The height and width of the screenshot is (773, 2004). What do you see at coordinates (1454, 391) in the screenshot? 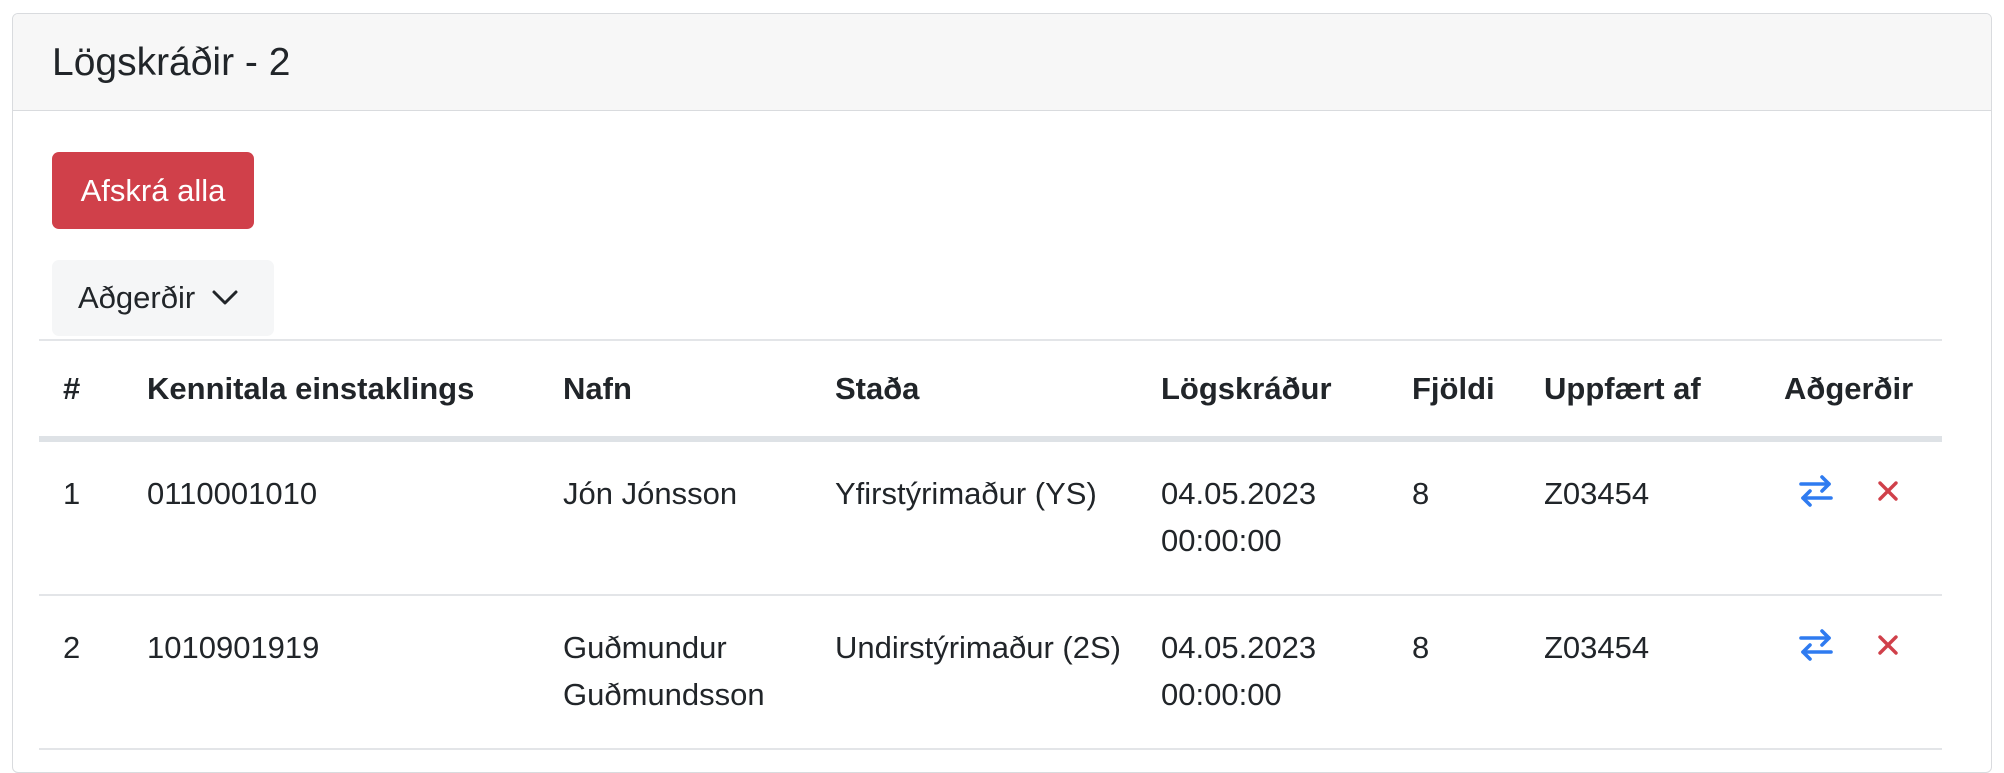
I see `column-header-fjoldi: Fjöldi` at bounding box center [1454, 391].